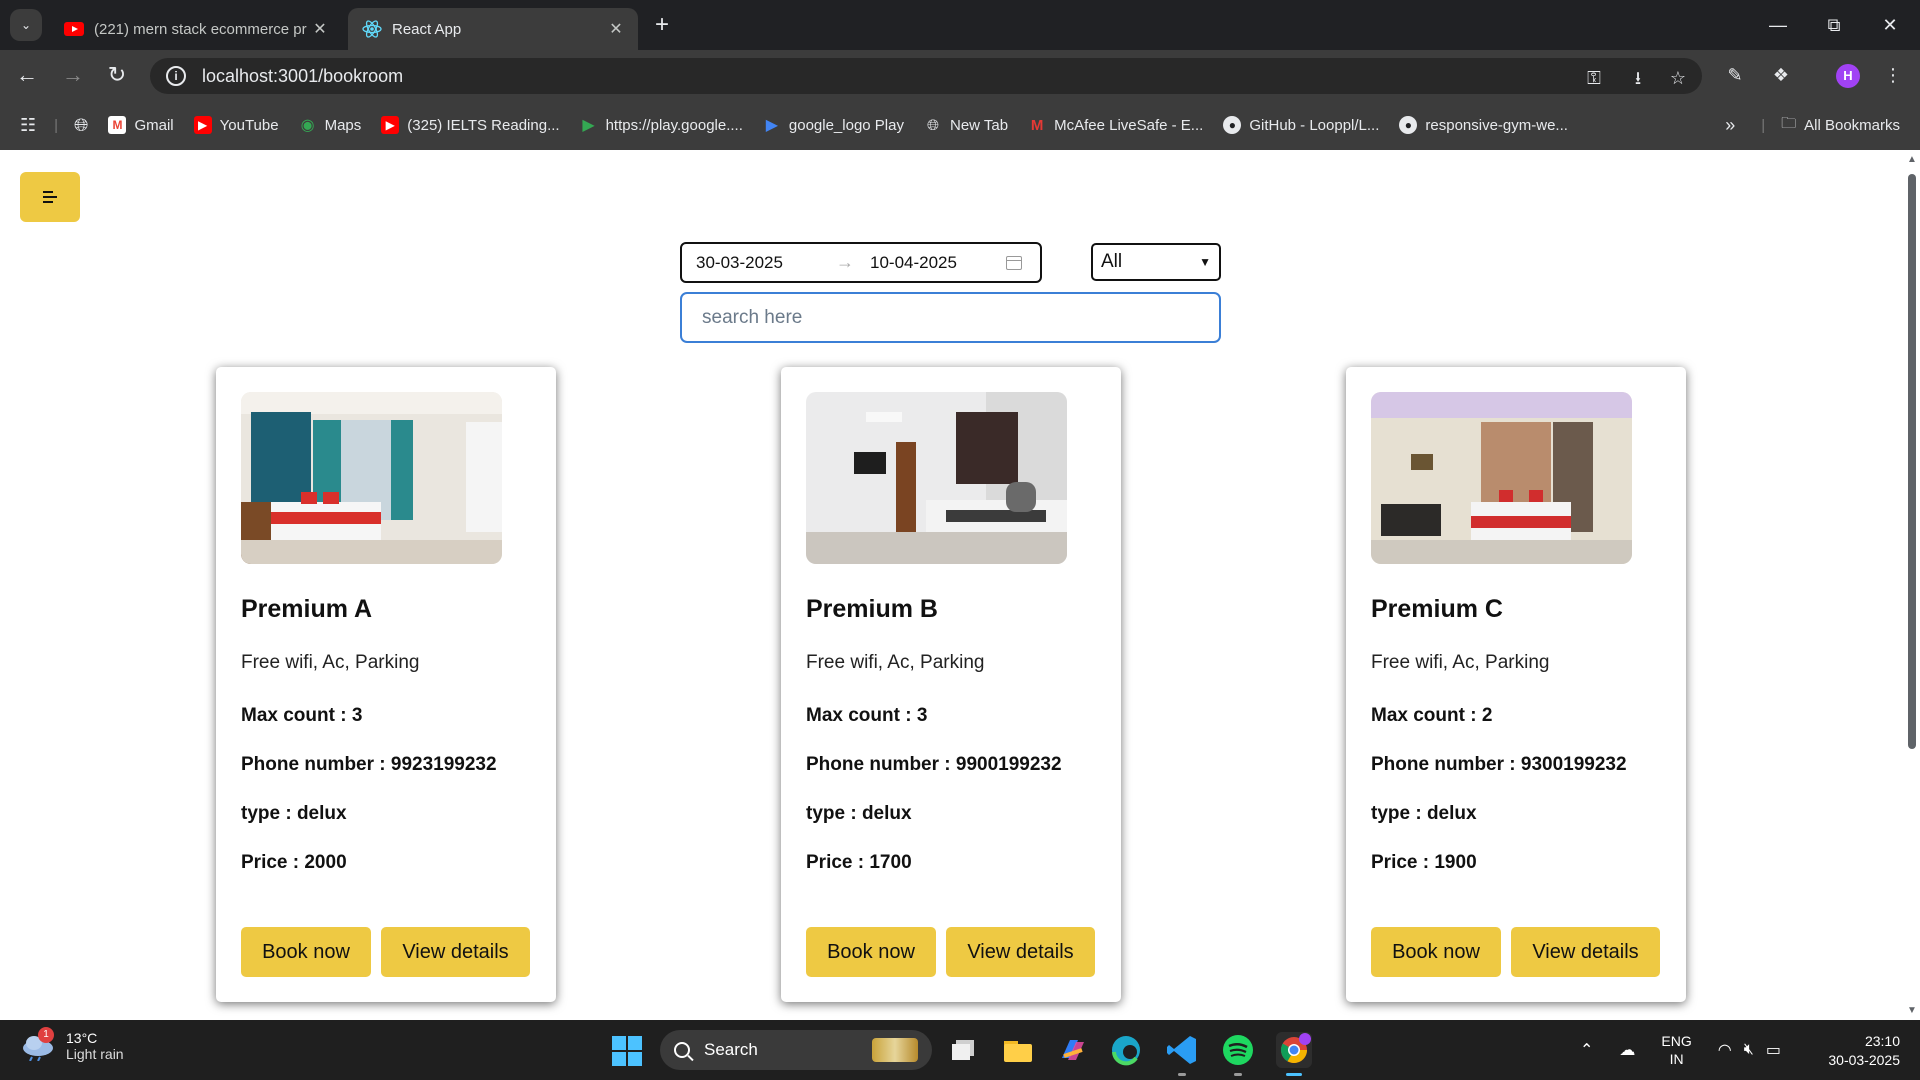  Describe the element at coordinates (196, 29) in the screenshot. I see `tab-youtube: (221) mern stack ecommerce pr ✕` at that location.